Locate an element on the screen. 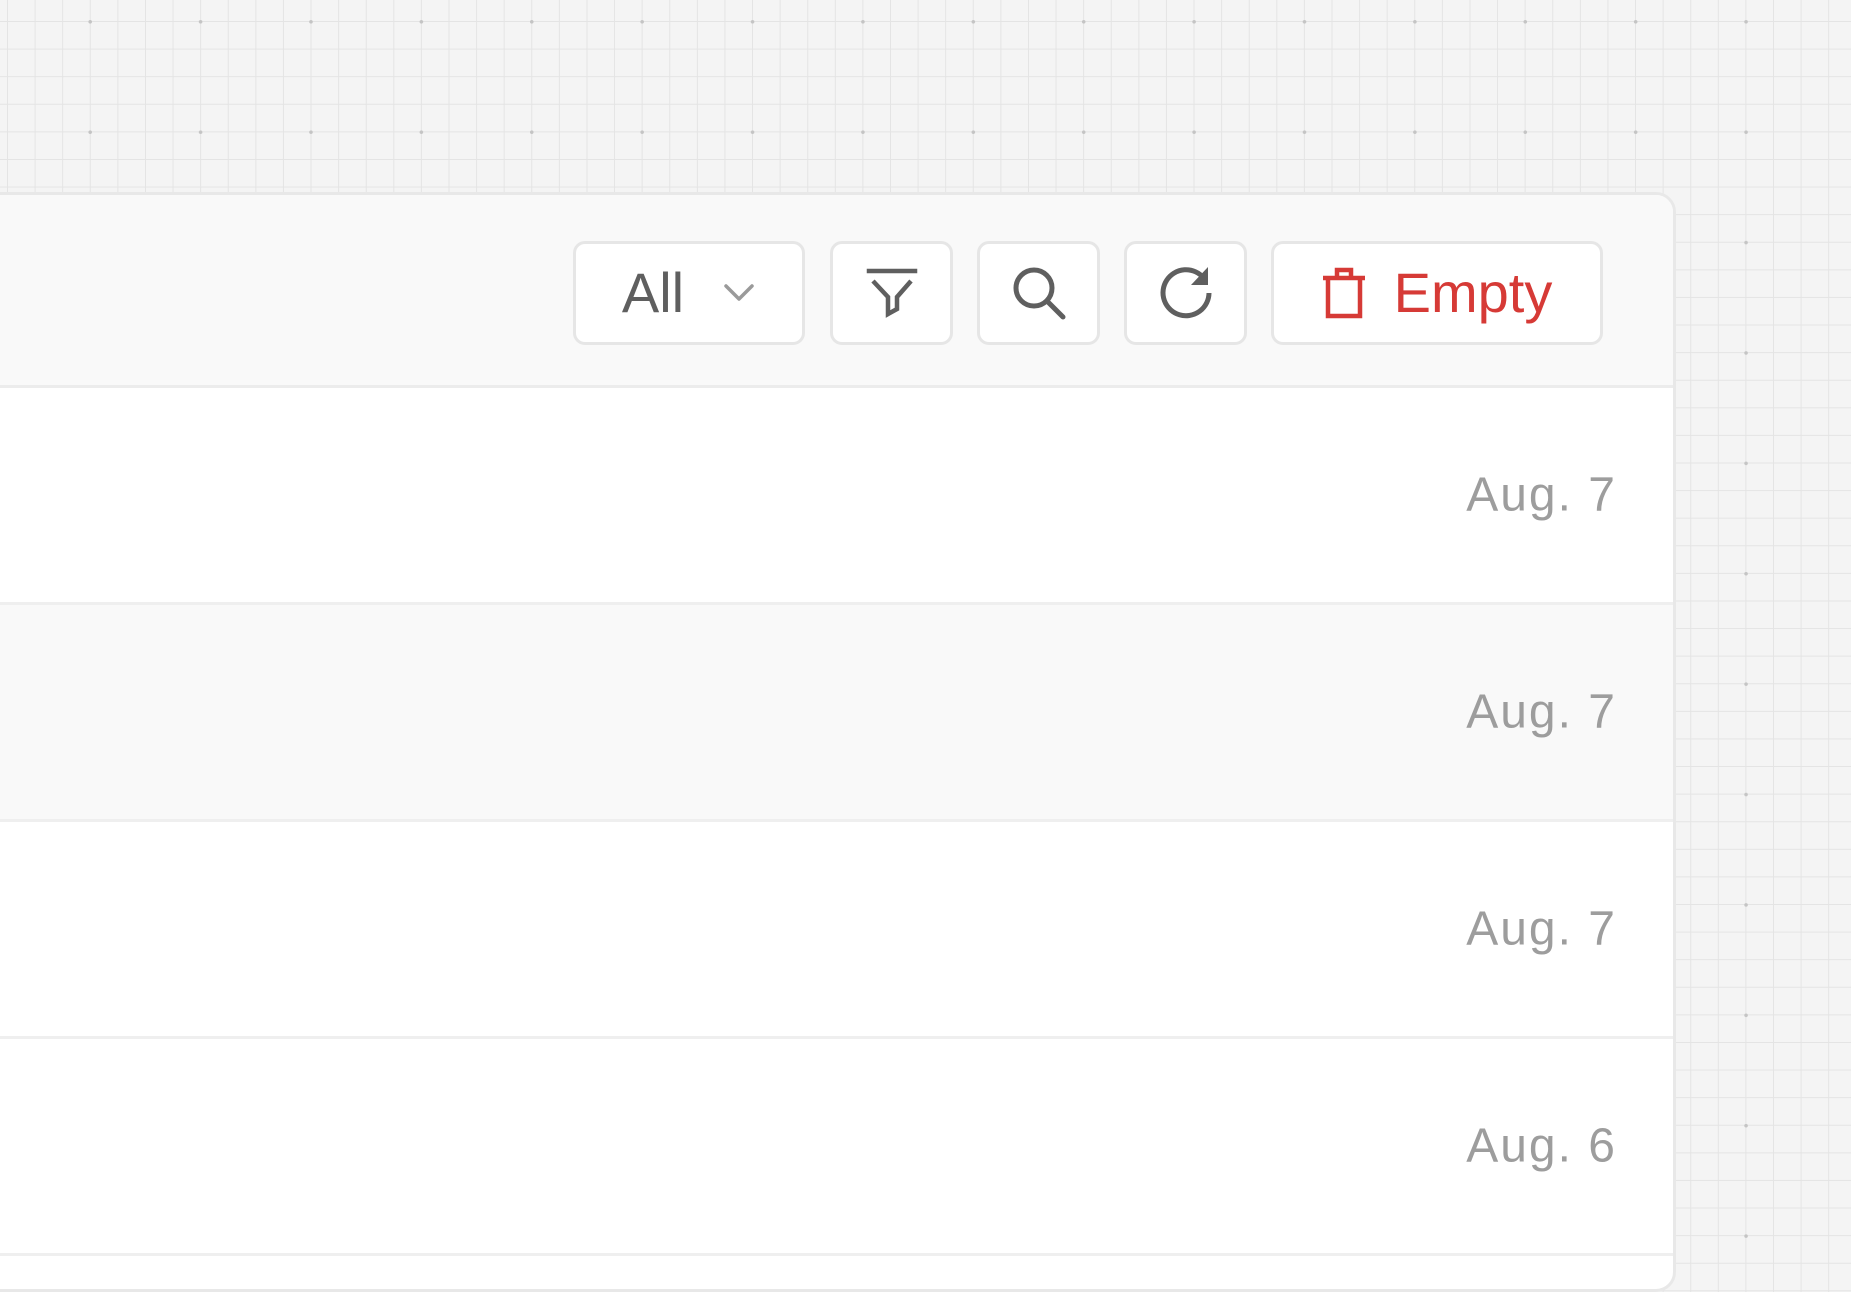  refresh-button is located at coordinates (1185, 293).